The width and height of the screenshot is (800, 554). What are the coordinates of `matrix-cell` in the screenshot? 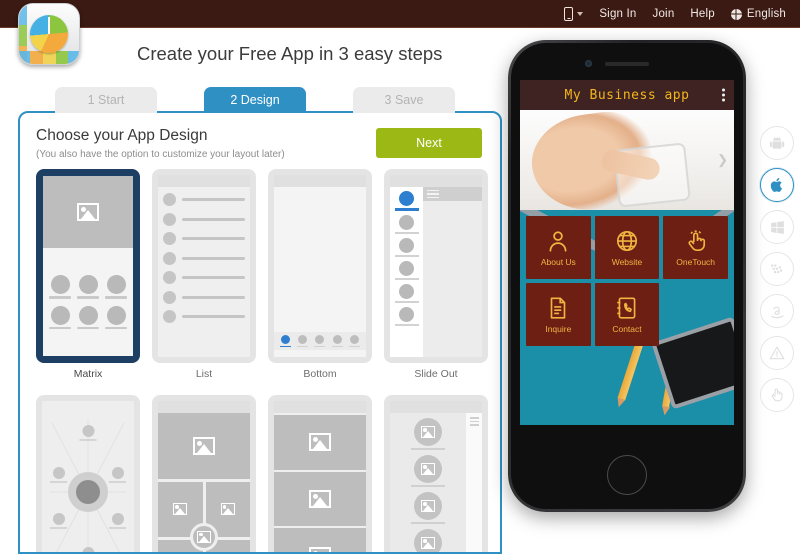 It's located at (88, 317).